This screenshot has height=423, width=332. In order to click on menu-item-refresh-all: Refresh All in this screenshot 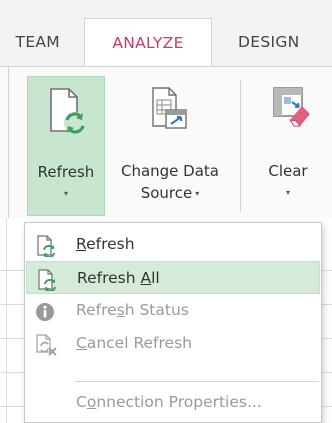, I will do `click(173, 277)`.